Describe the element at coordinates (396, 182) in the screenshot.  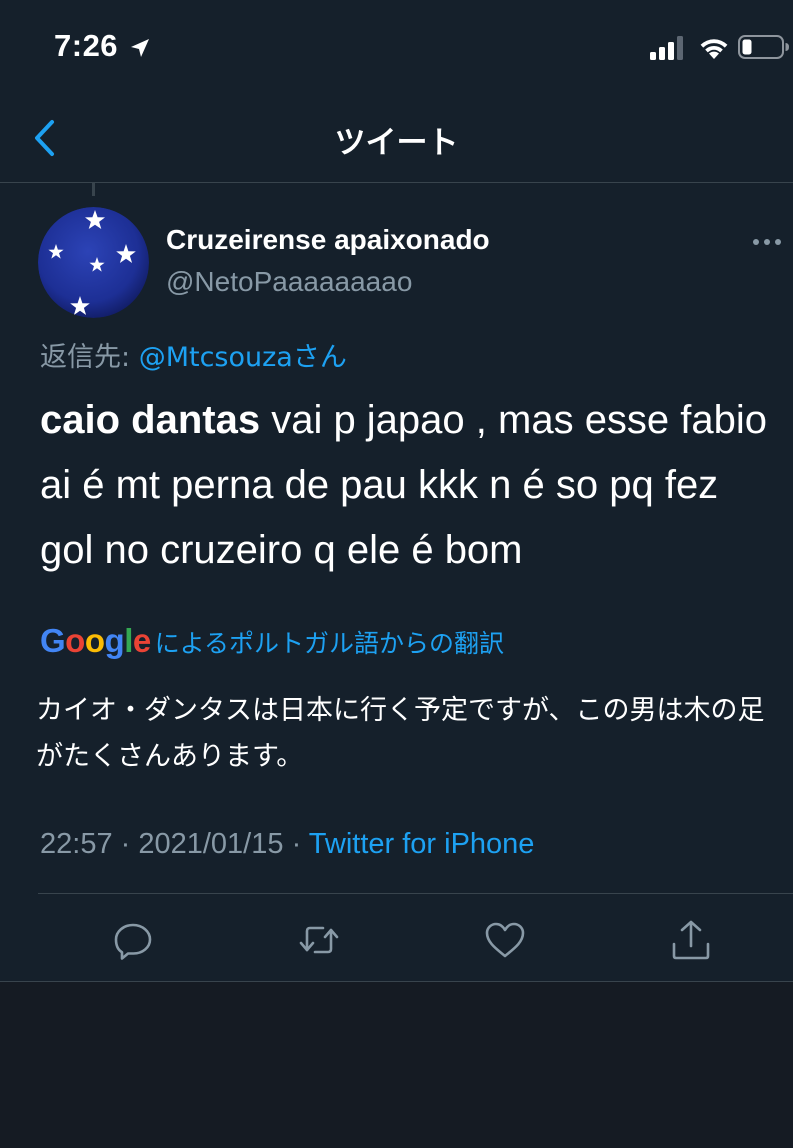
I see `nav-divider` at that location.